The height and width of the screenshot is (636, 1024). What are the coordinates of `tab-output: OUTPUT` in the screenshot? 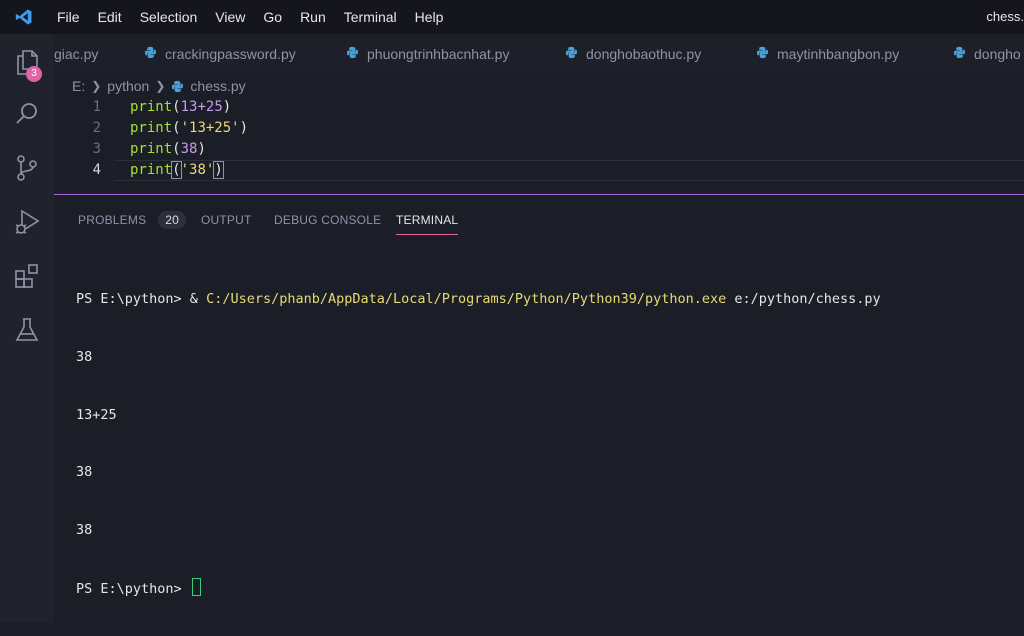 It's located at (226, 220).